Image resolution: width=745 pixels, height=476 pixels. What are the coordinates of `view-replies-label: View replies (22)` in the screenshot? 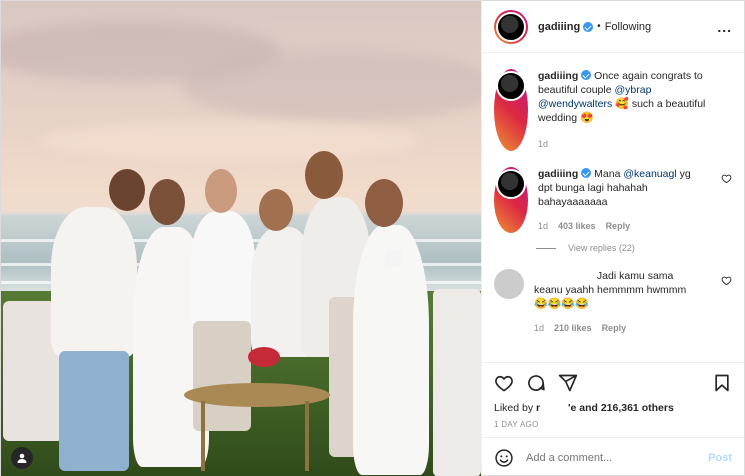 It's located at (601, 248).